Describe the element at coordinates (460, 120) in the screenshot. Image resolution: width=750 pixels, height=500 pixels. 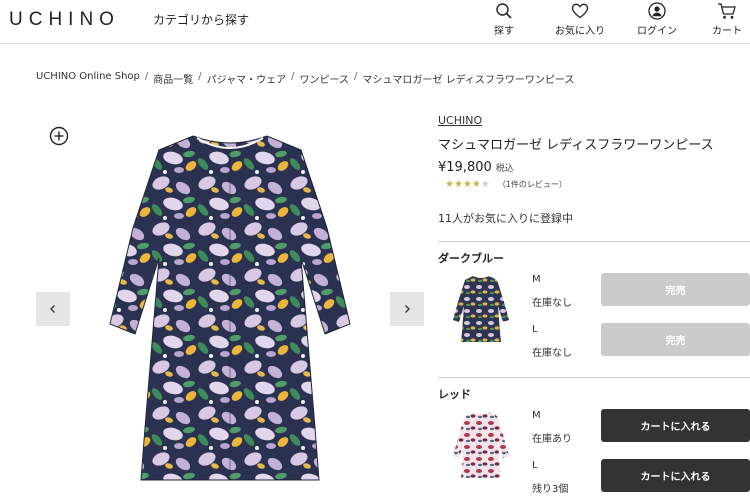
I see `product-brand-link: UCHINO` at that location.